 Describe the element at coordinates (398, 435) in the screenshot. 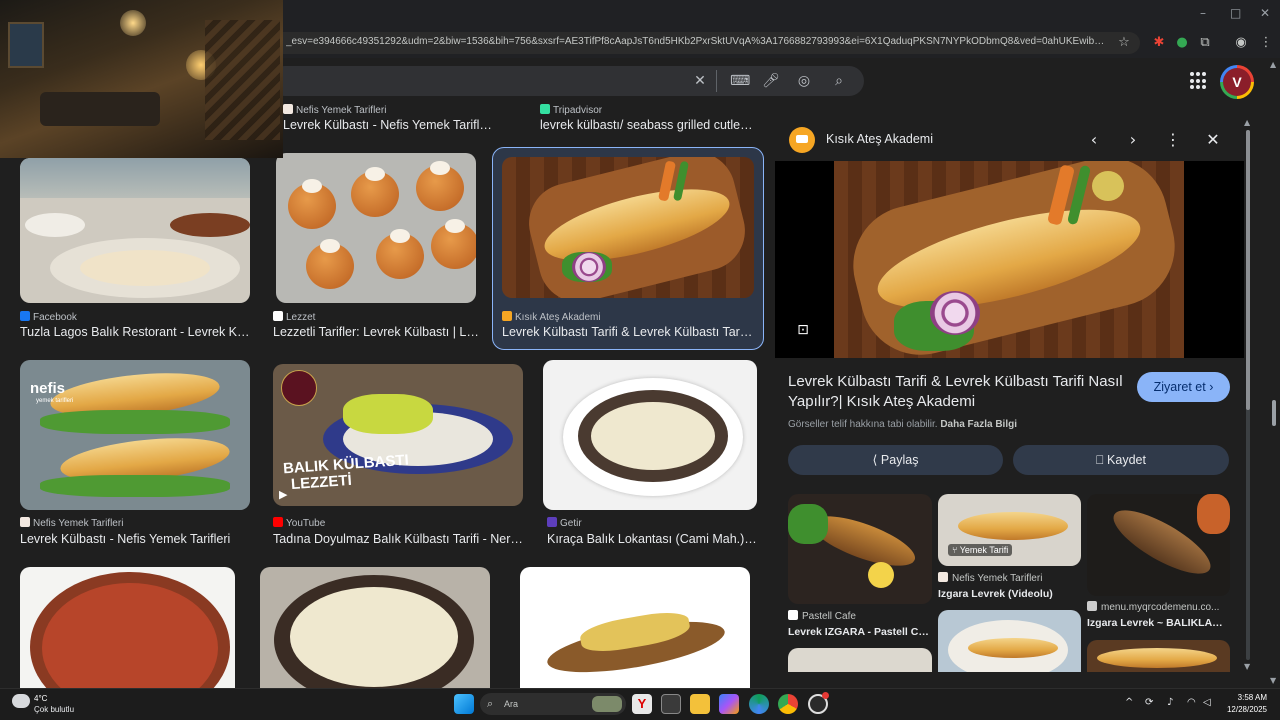

I see `result-video-thumbnail: BALIK KÜLBASTI LEZZETİ ▶` at that location.